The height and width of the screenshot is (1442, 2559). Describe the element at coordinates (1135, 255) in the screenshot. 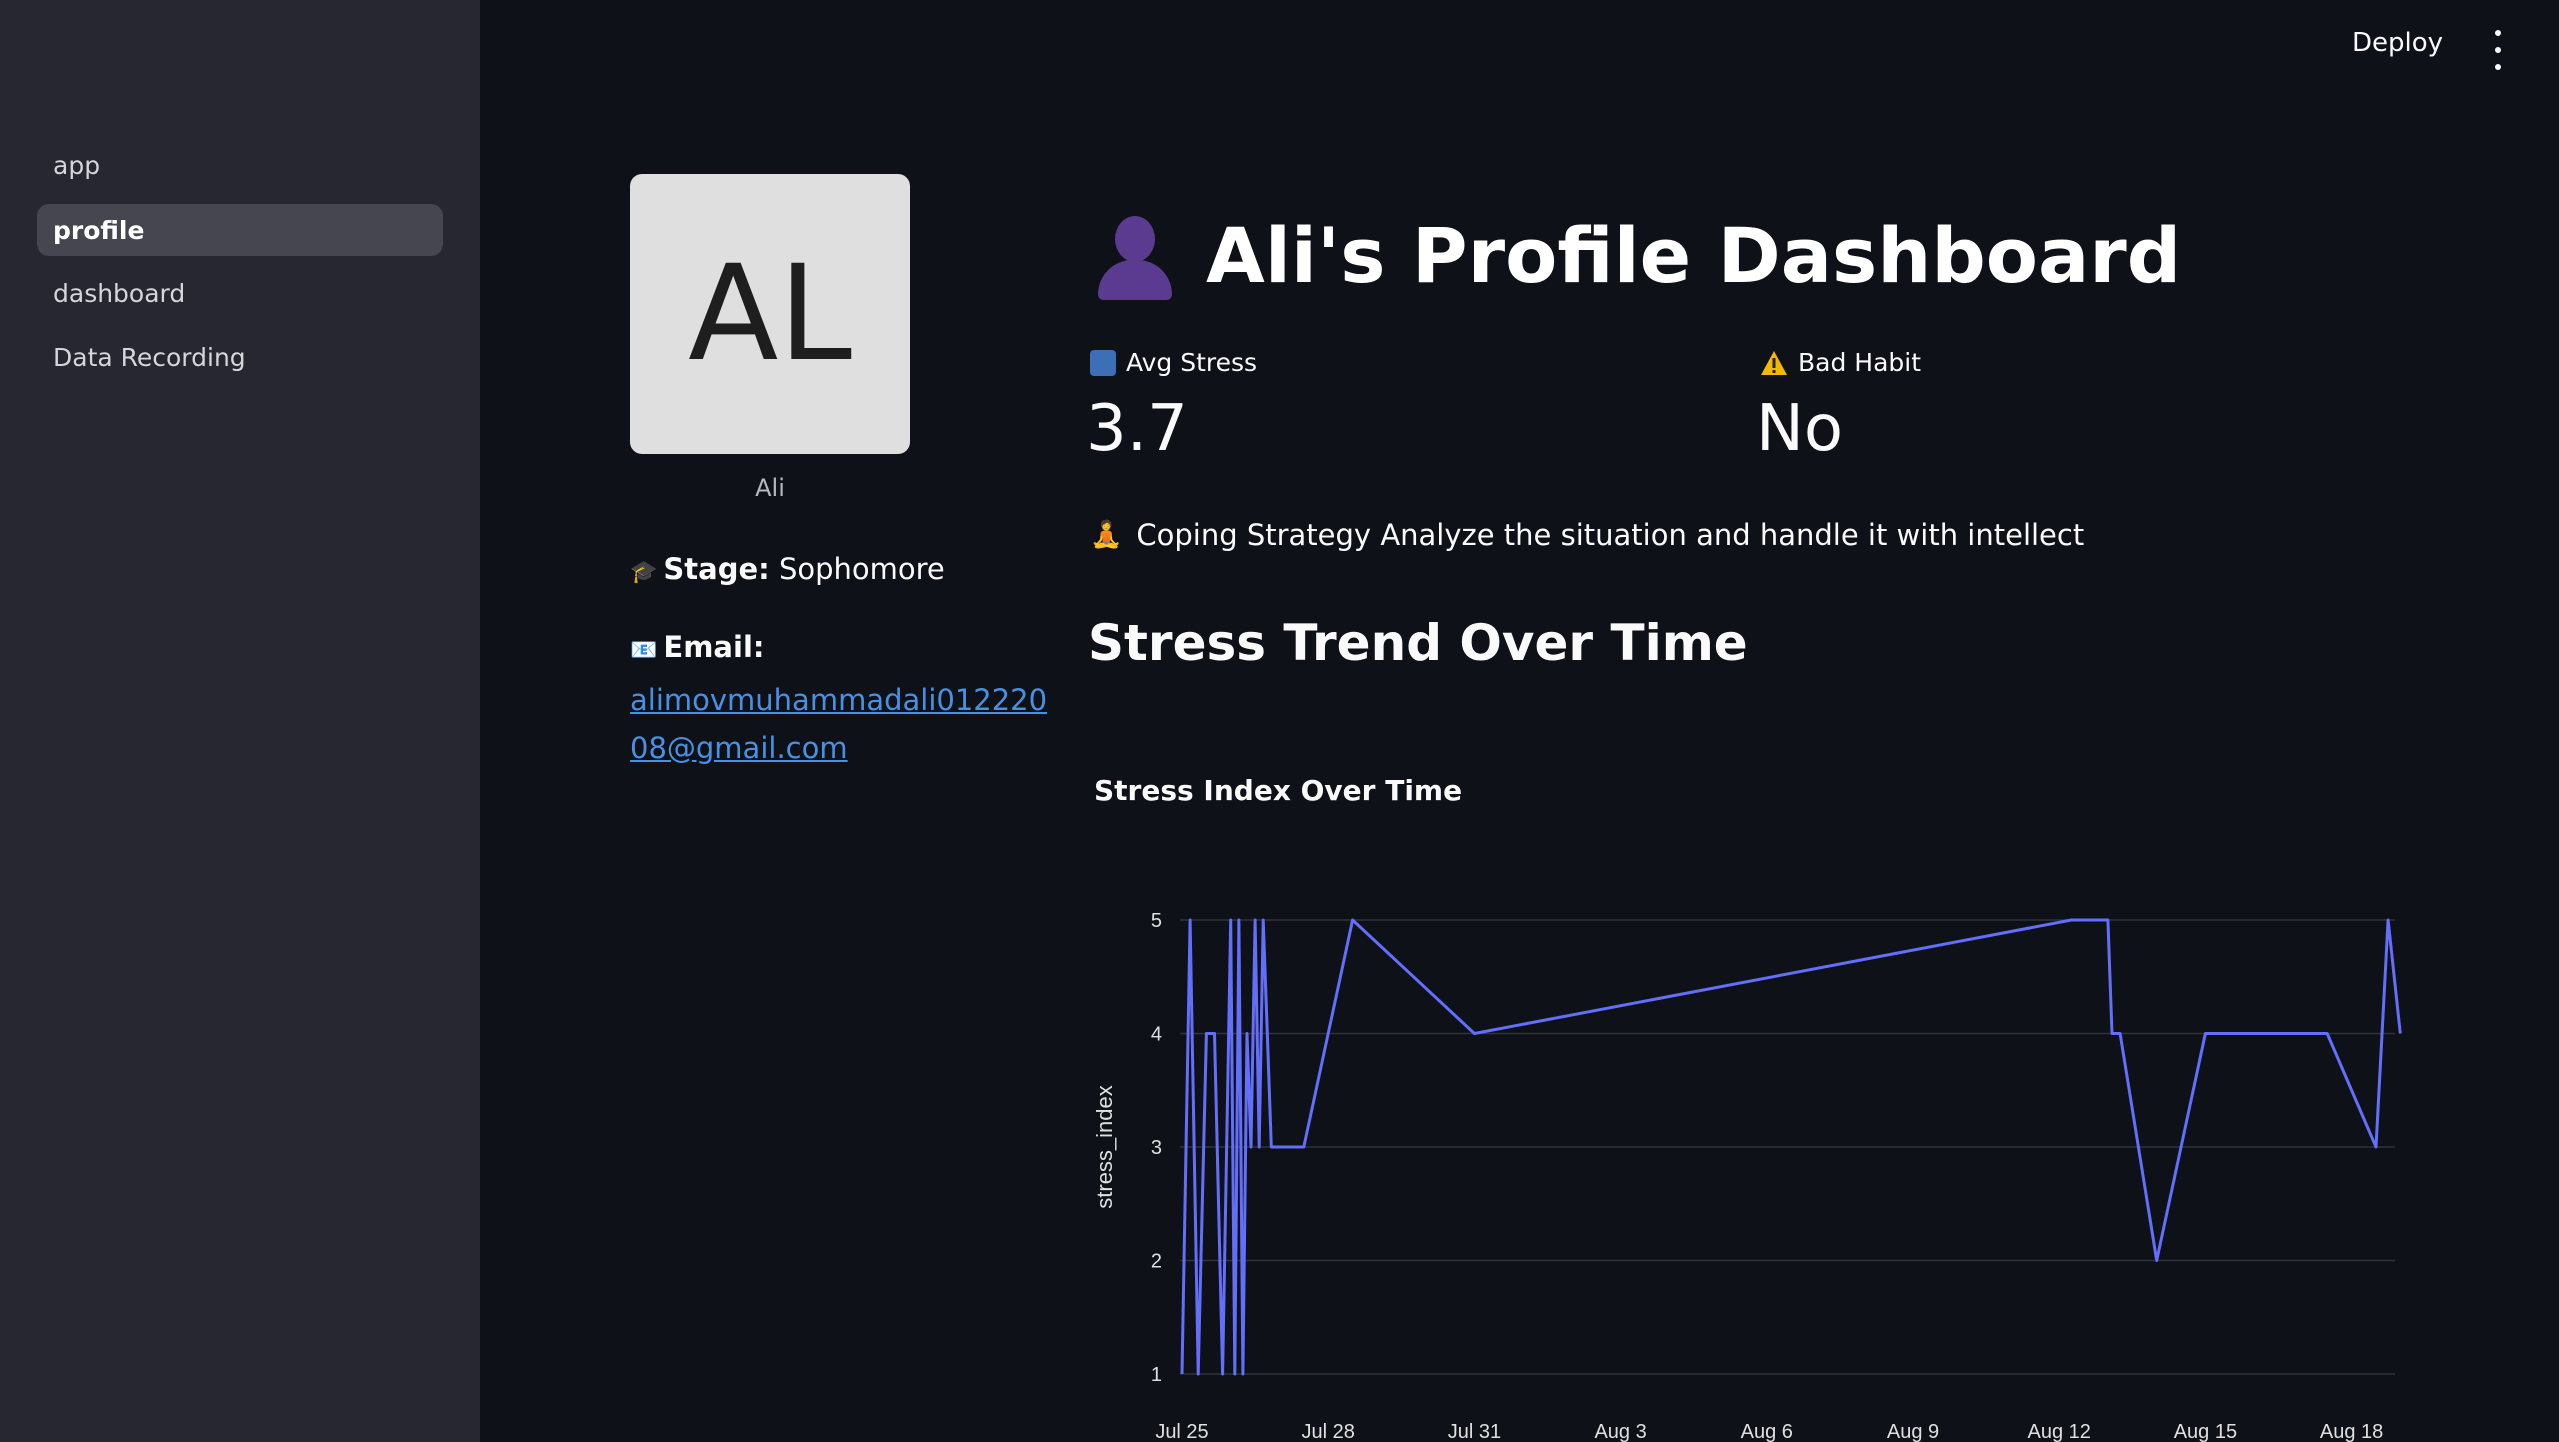

I see `person-silhouette-icon` at that location.